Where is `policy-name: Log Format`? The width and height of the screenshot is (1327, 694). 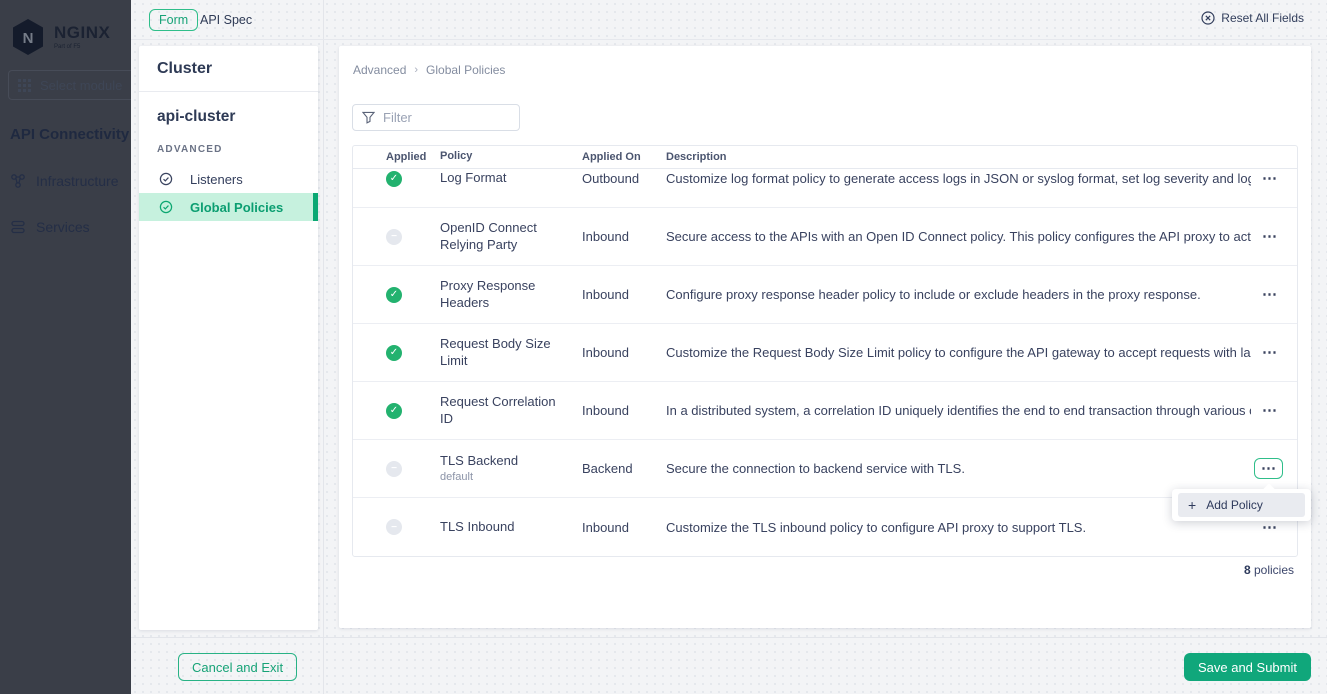
policy-name: Log Format is located at coordinates (473, 178).